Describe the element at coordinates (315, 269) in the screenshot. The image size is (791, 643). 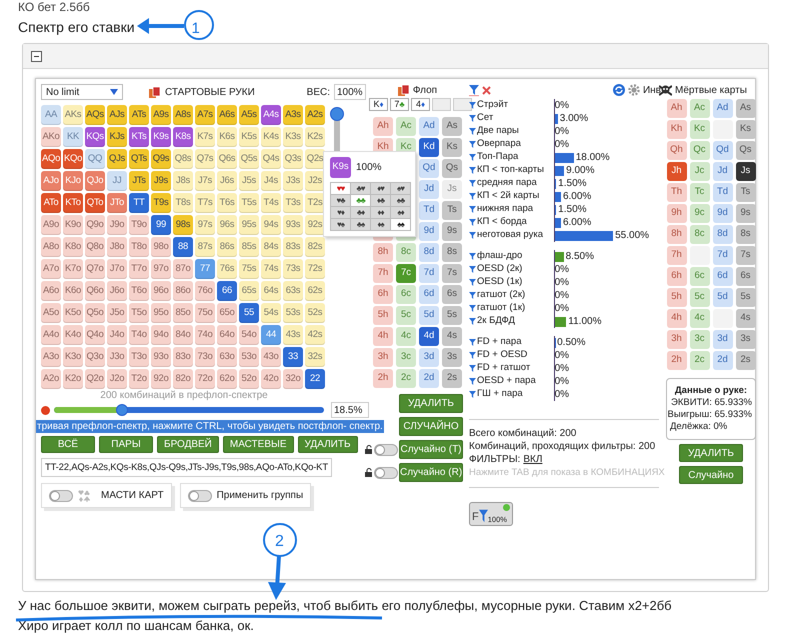
I see `hand-cell: 72s` at that location.